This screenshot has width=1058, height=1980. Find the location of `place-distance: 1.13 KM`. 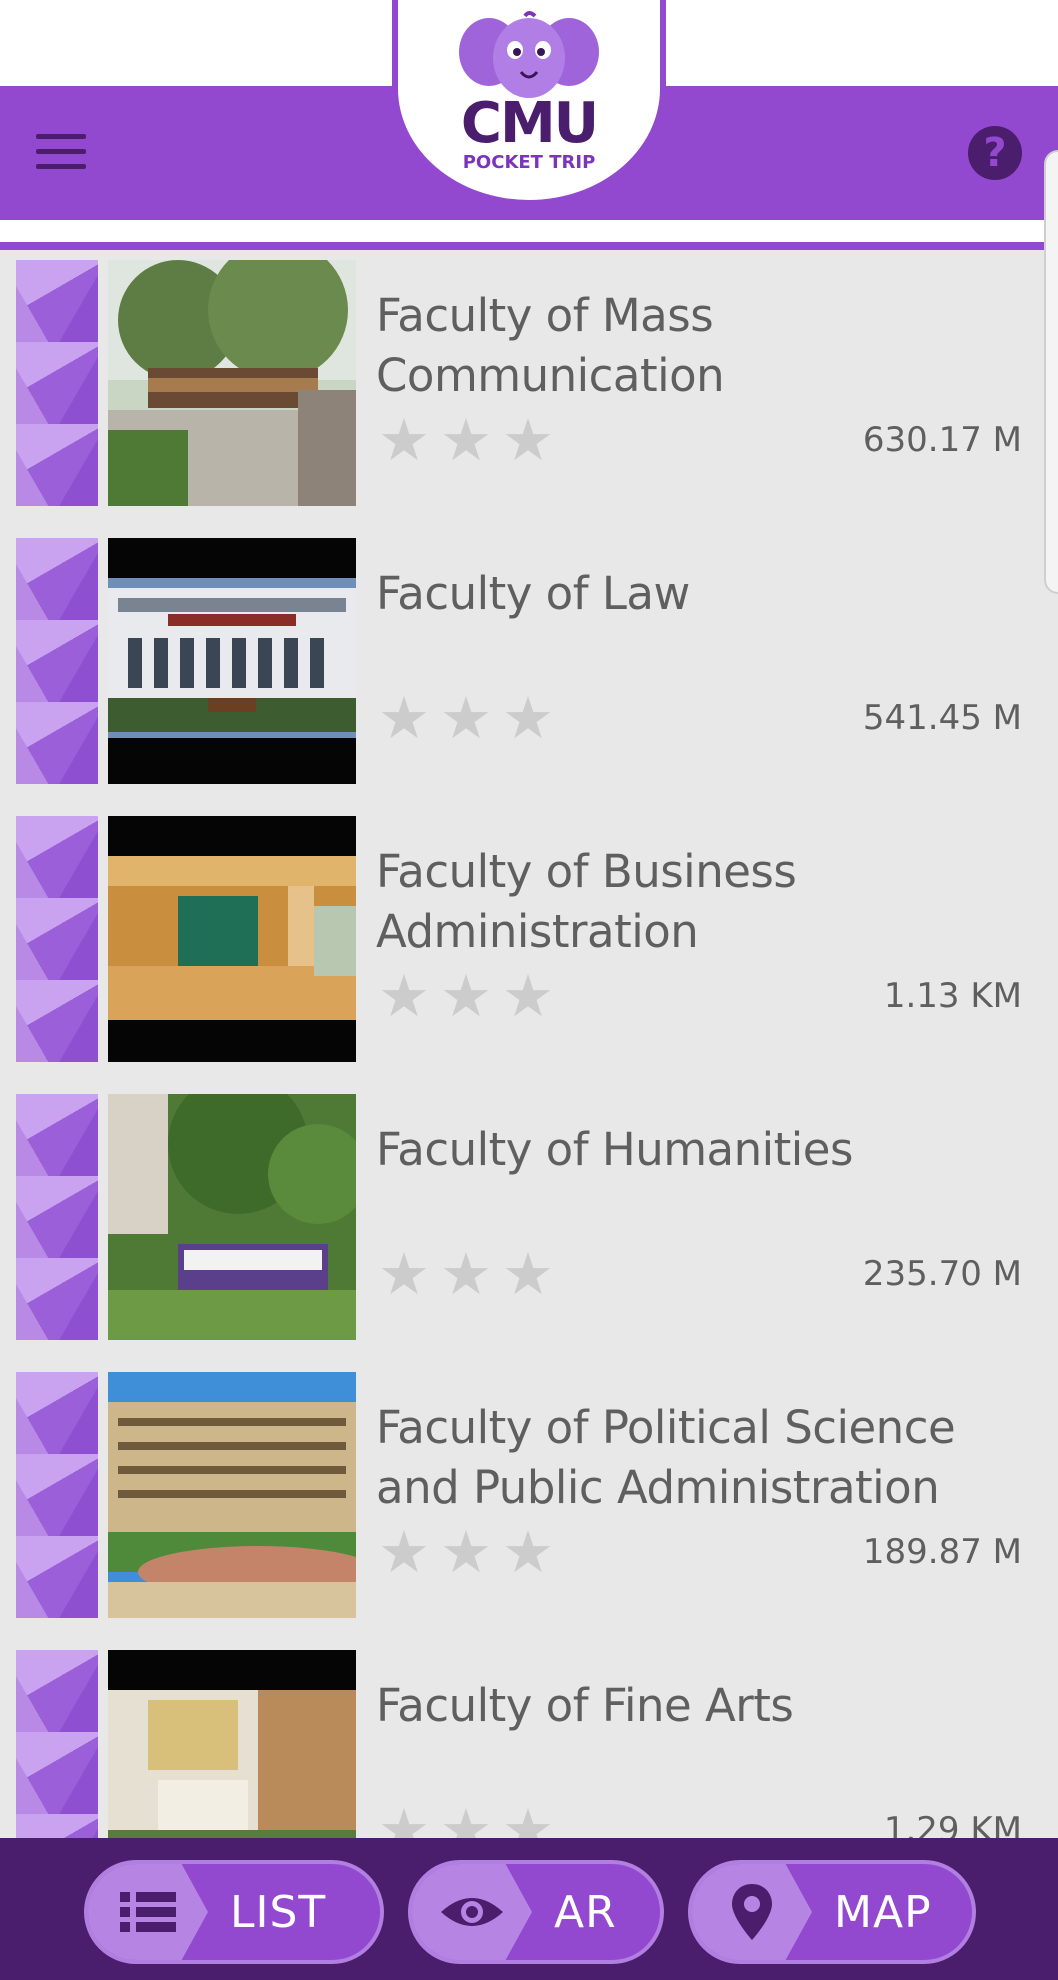

place-distance: 1.13 KM is located at coordinates (952, 996).